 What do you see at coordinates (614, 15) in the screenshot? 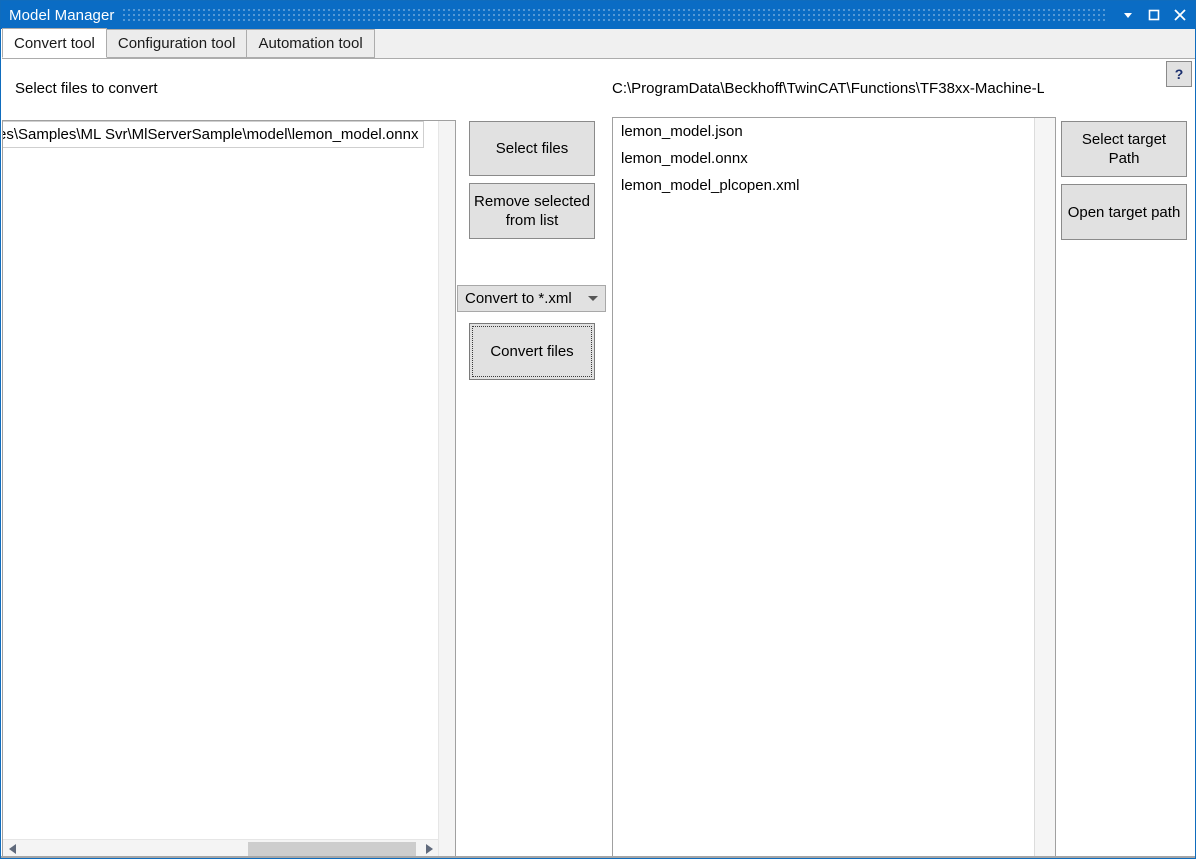
I see `title-bar-grip` at bounding box center [614, 15].